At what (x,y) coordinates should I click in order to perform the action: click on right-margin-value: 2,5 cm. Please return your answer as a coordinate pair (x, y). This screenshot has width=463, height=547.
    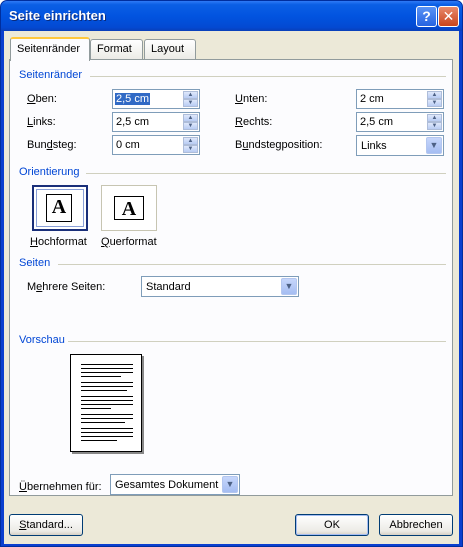
    Looking at the image, I should click on (377, 122).